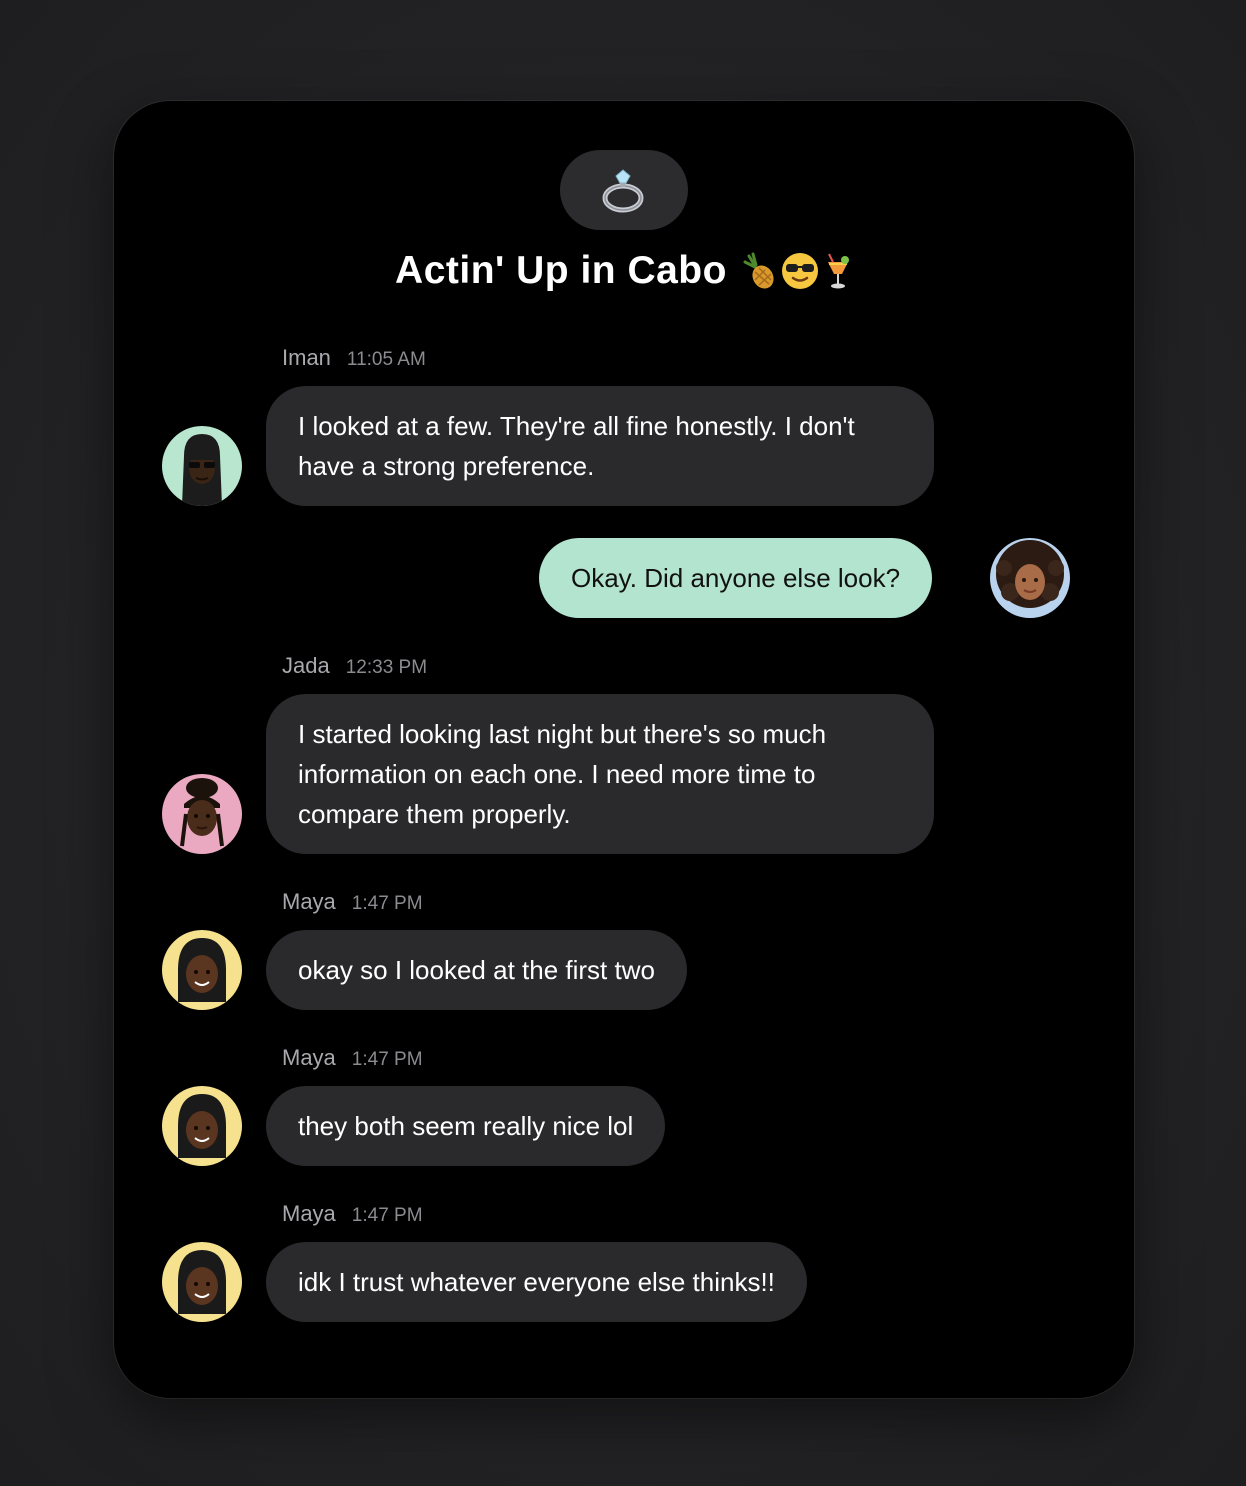 Image resolution: width=1246 pixels, height=1486 pixels. What do you see at coordinates (306, 665) in the screenshot?
I see `sender-name: Jada` at bounding box center [306, 665].